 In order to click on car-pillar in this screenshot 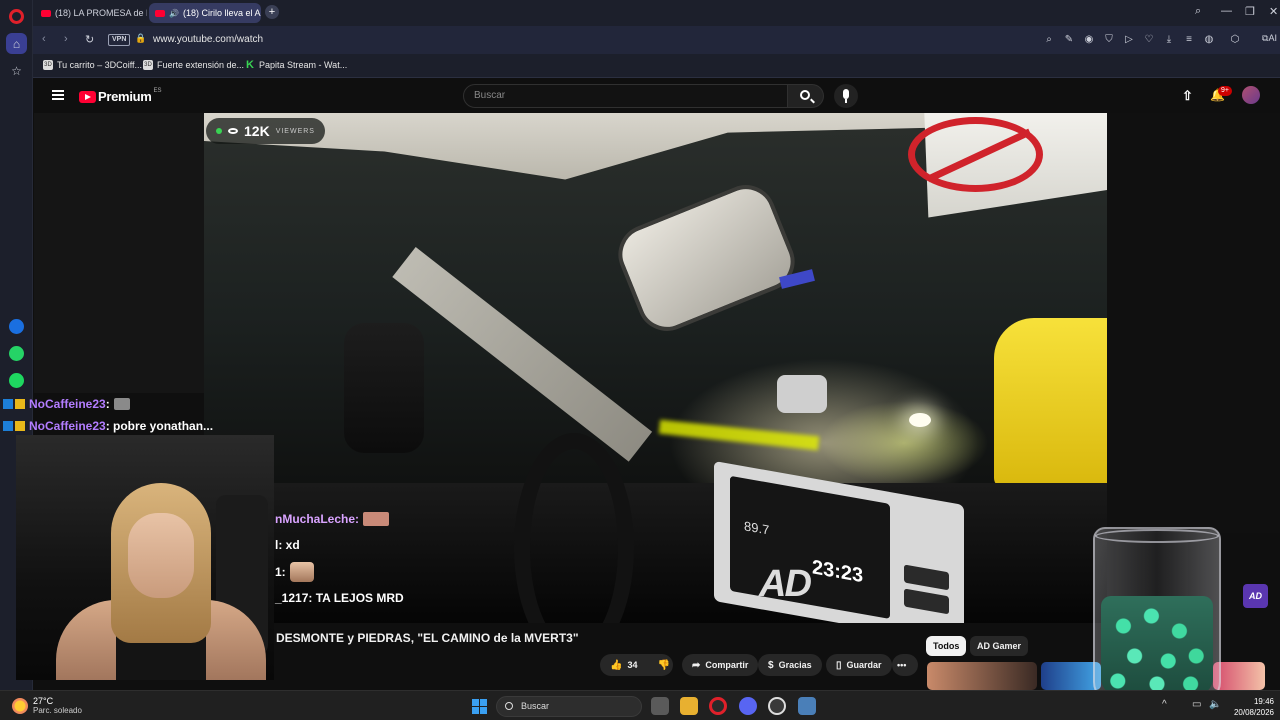, I will do `click(522, 354)`.